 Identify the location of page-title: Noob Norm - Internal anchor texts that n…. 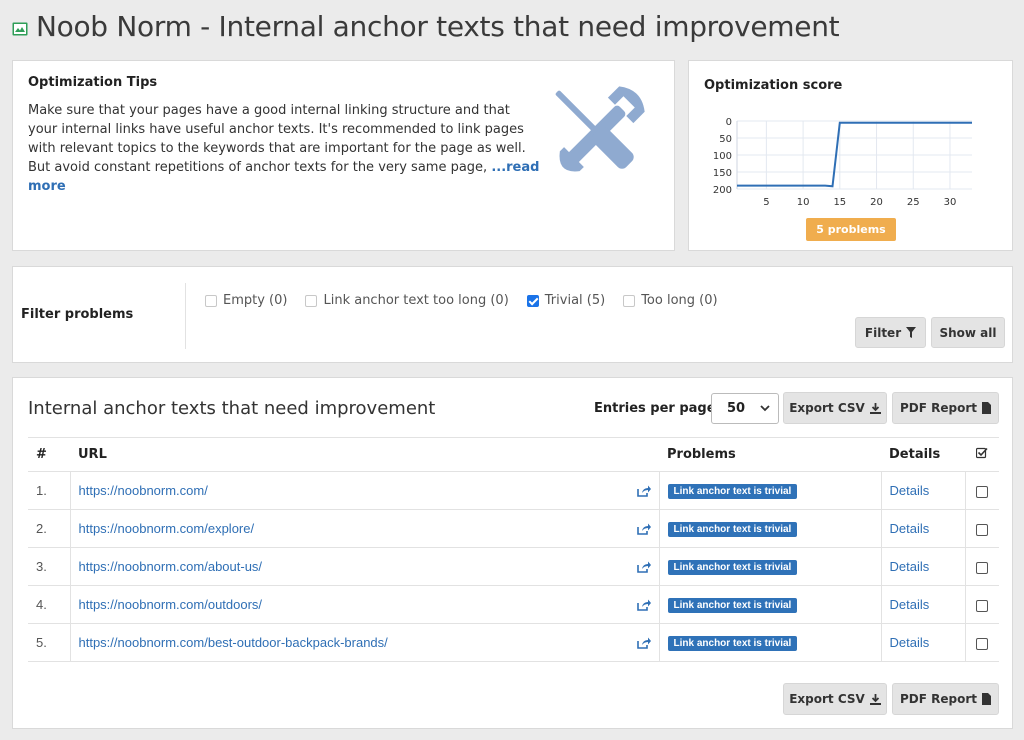
(438, 26).